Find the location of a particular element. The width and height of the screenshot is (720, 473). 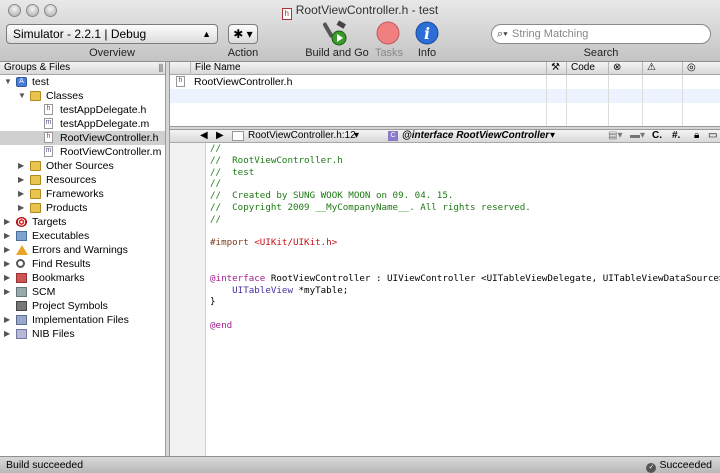

bookmarks-popup-icon: ▤▾ is located at coordinates (615, 136).